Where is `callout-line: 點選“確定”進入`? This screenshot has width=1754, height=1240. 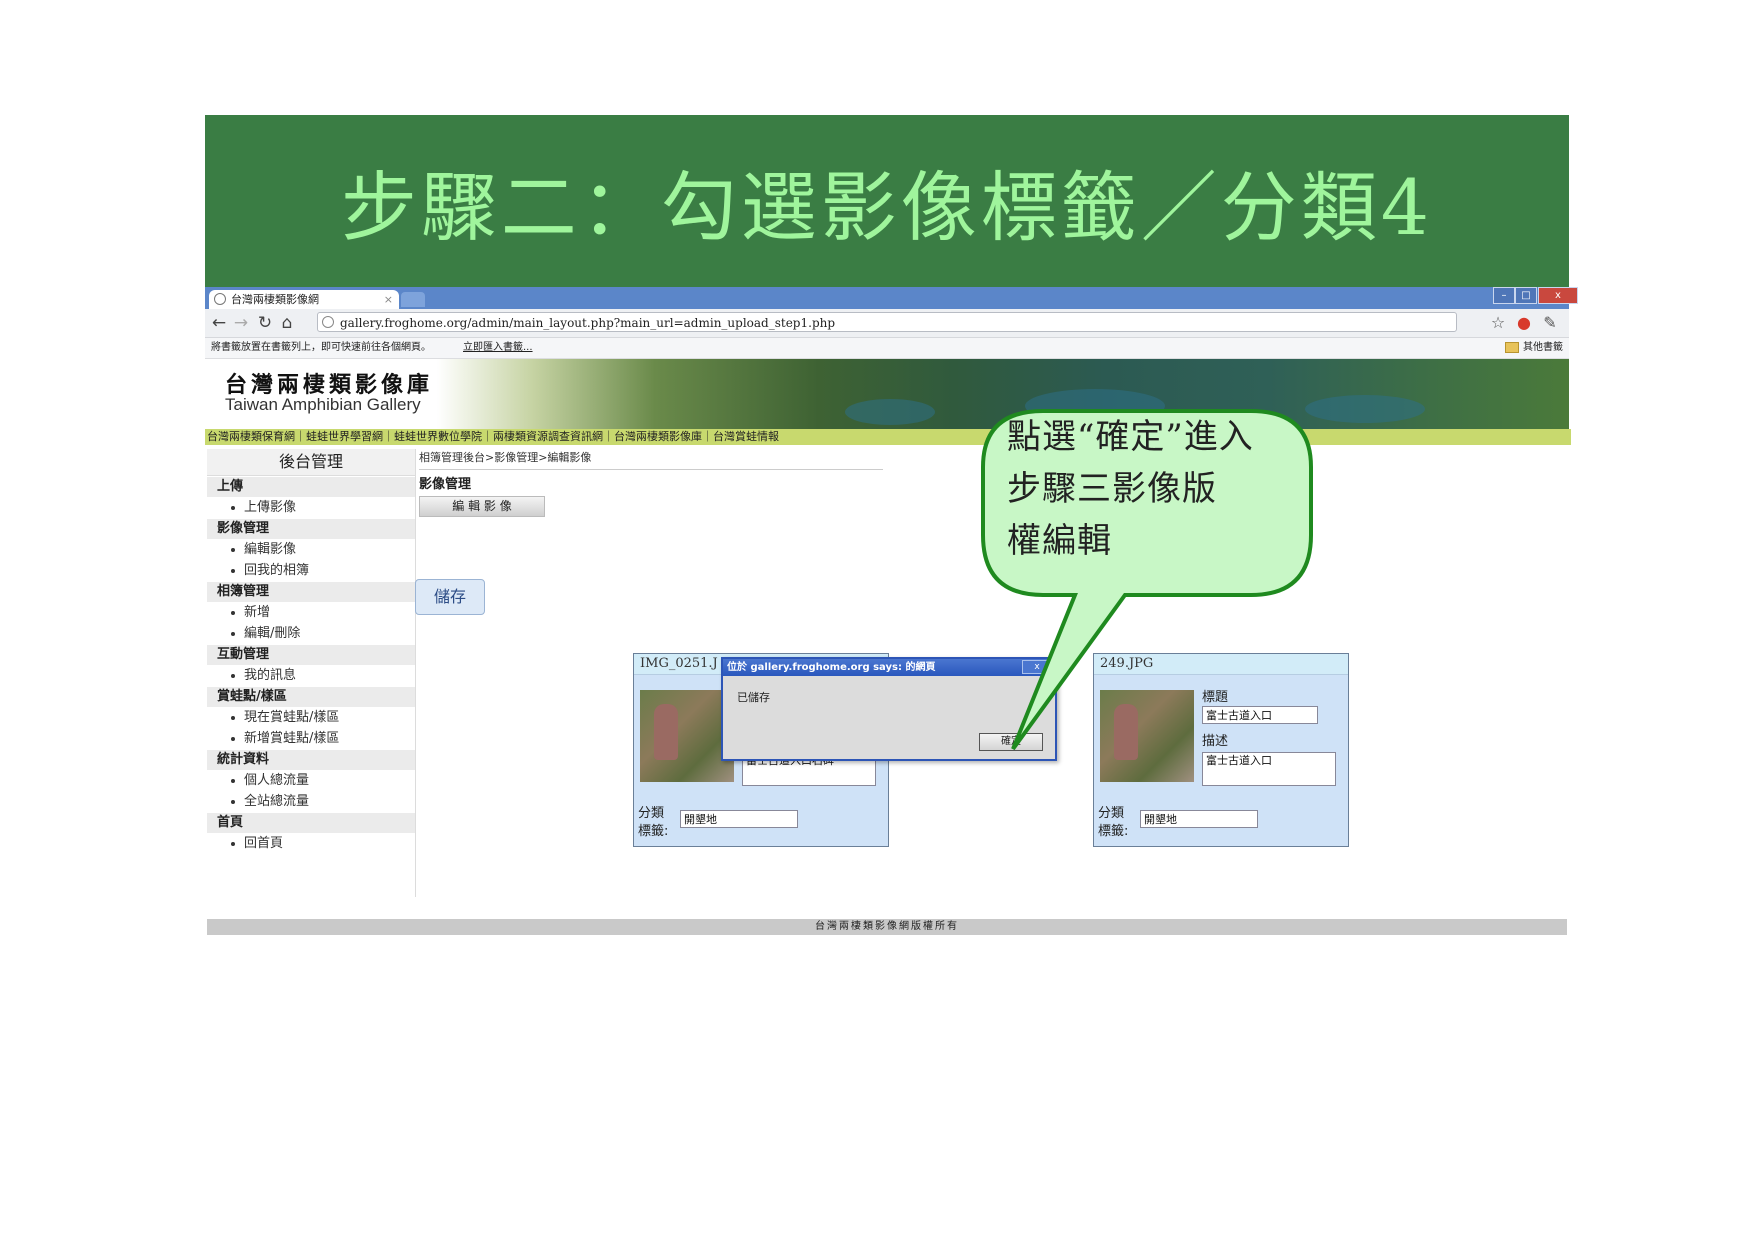 callout-line: 點選“確定”進入 is located at coordinates (1130, 437).